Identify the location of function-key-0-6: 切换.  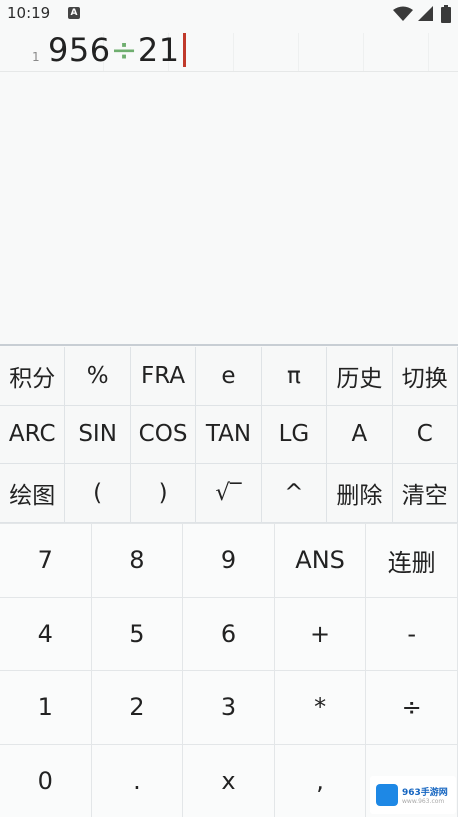
(425, 376).